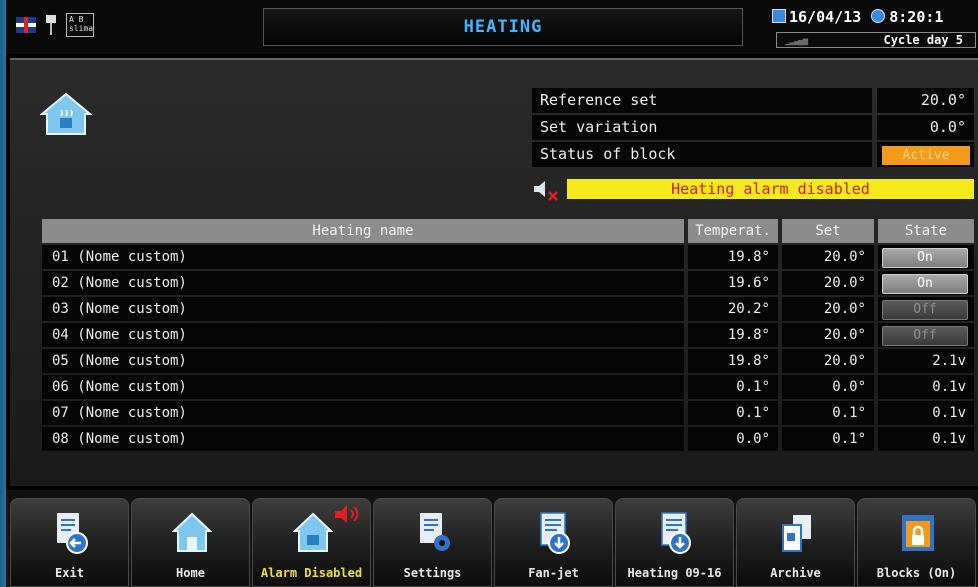 This screenshot has width=978, height=587. Describe the element at coordinates (363, 387) in the screenshot. I see `heating-name: 06 (Nome custom)` at that location.